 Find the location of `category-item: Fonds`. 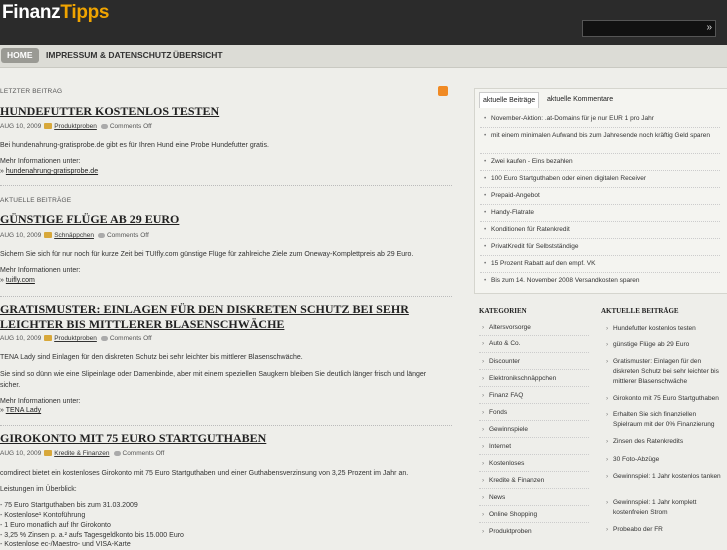

category-item: Fonds is located at coordinates (494, 412).